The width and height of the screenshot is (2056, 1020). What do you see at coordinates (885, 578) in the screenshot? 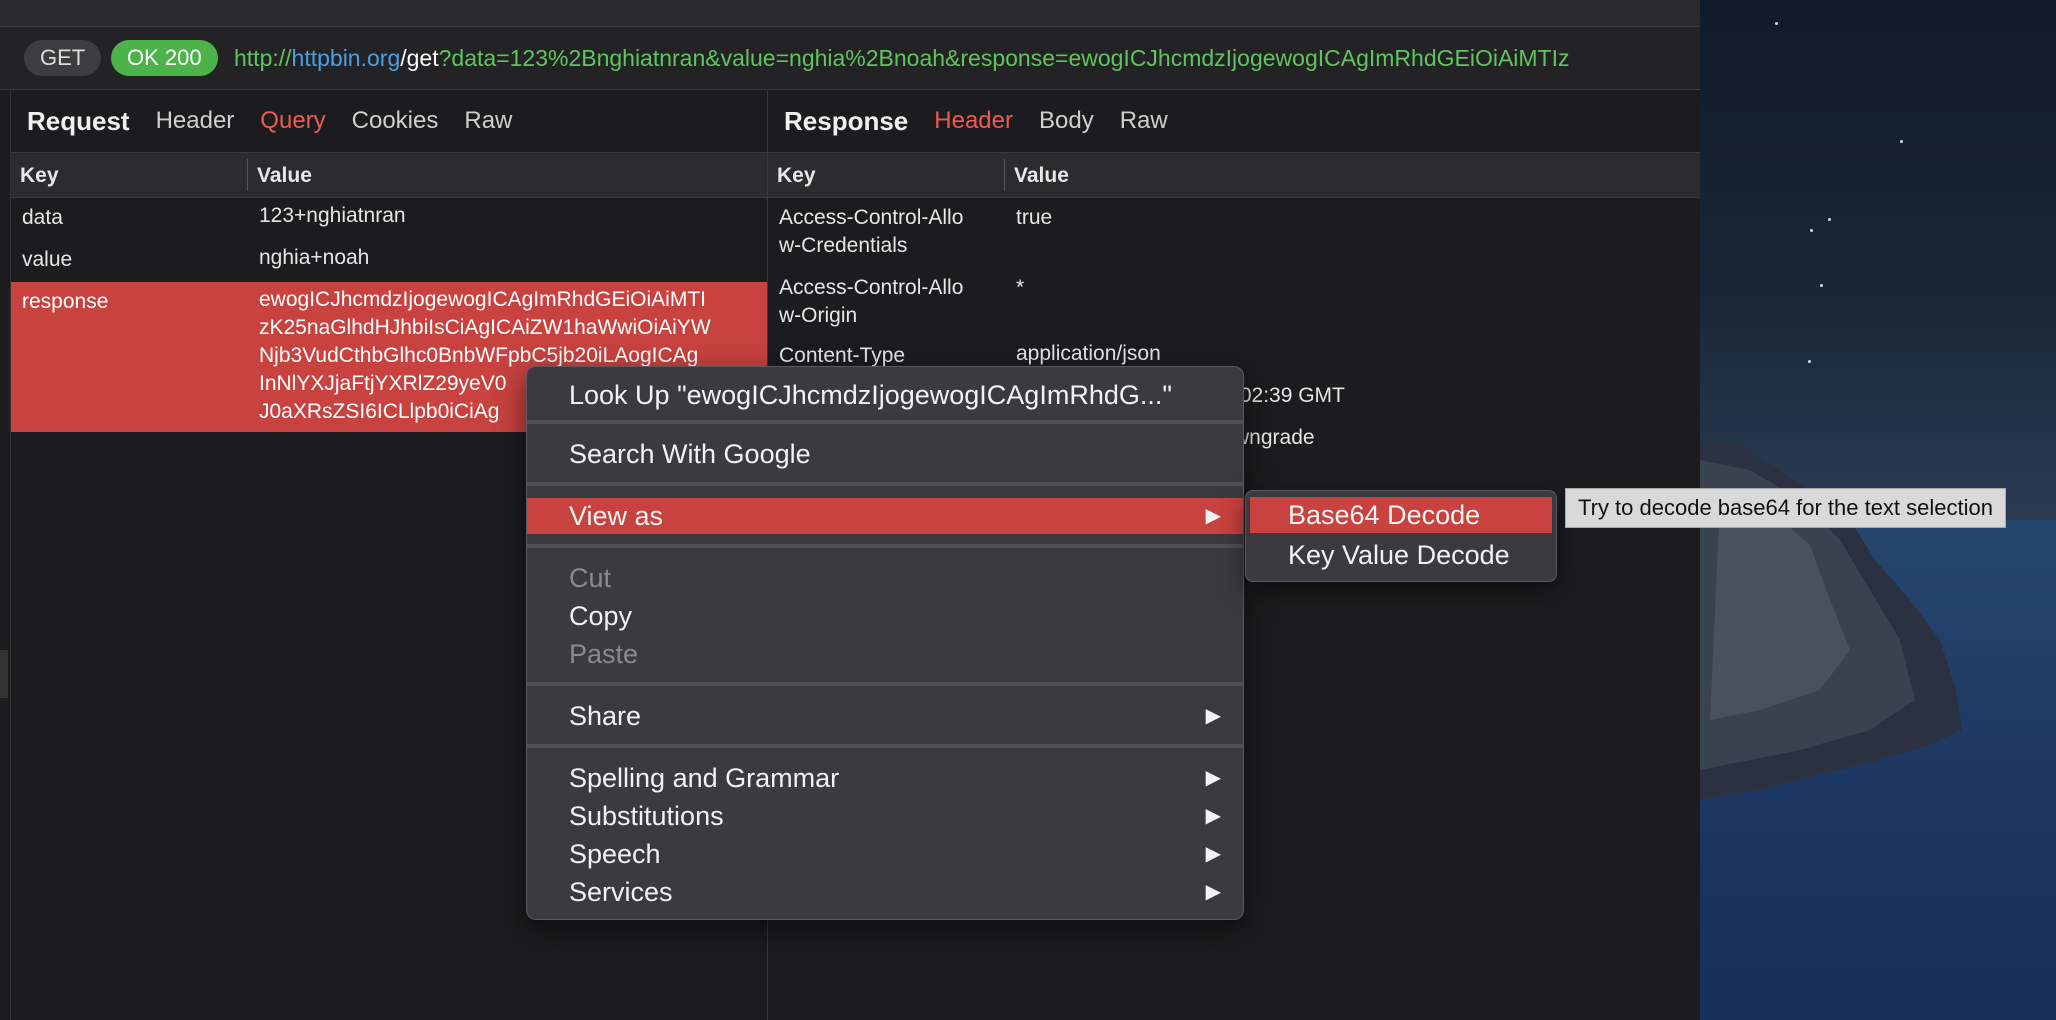
I see `menu-item-cut: Cut` at bounding box center [885, 578].